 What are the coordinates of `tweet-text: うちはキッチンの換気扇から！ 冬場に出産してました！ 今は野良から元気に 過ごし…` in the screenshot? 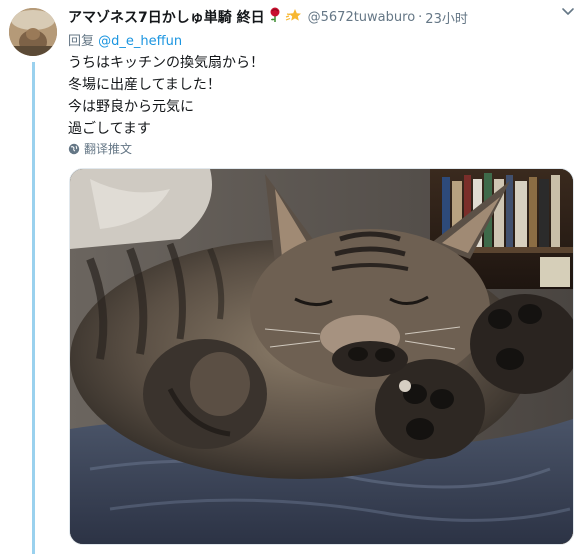 It's located at (166, 96).